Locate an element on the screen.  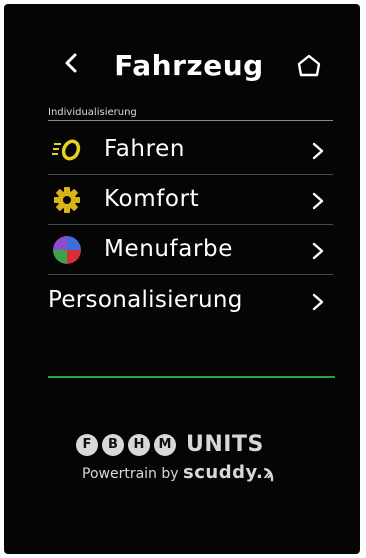
color-wheel-icon is located at coordinates (67, 250).